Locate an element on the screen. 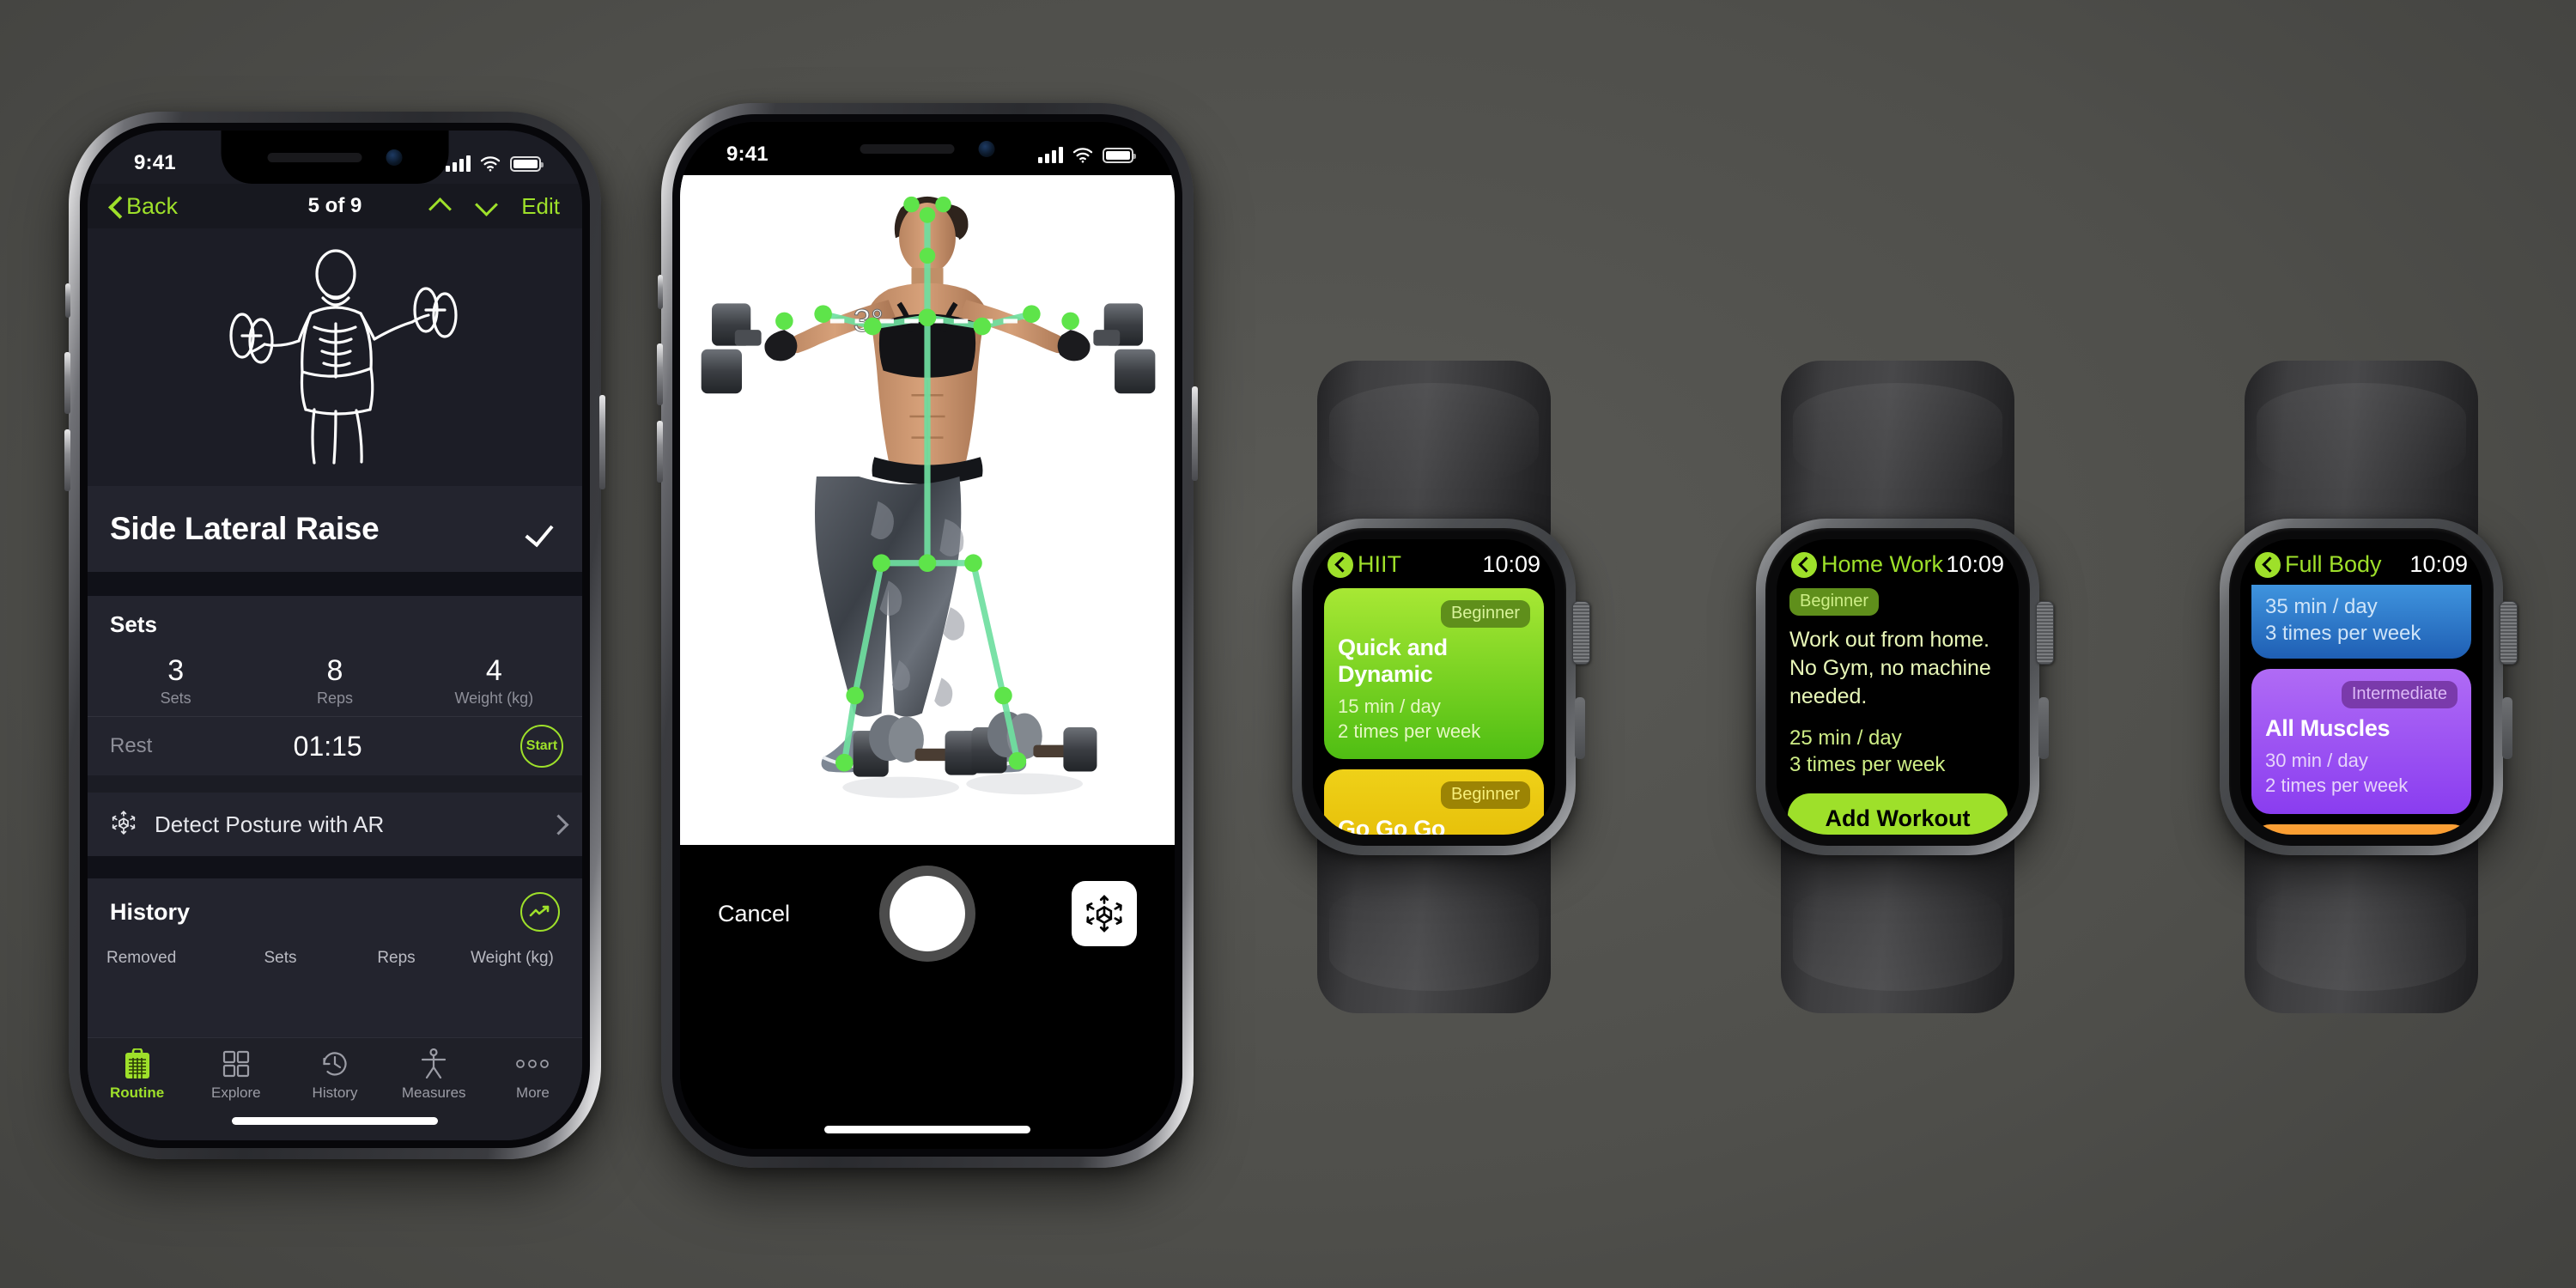  tab-history: History is located at coordinates (334, 1089).